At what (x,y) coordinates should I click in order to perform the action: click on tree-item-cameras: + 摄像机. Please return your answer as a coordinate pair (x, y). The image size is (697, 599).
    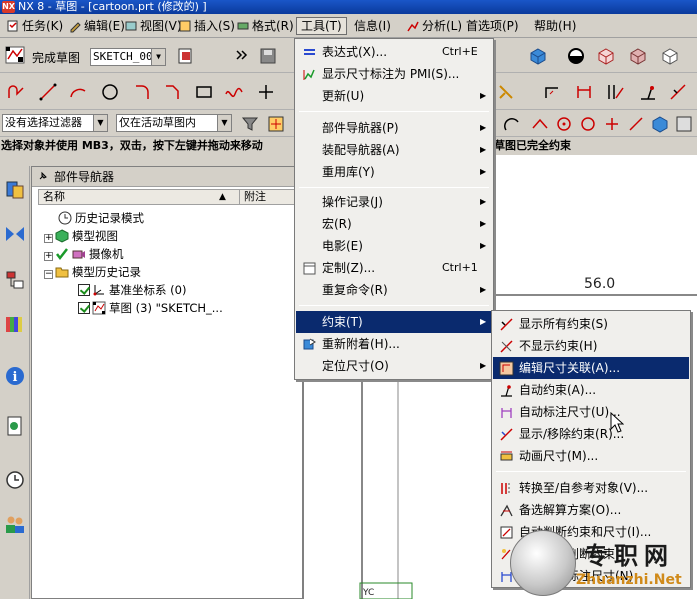
    Looking at the image, I should click on (84, 254).